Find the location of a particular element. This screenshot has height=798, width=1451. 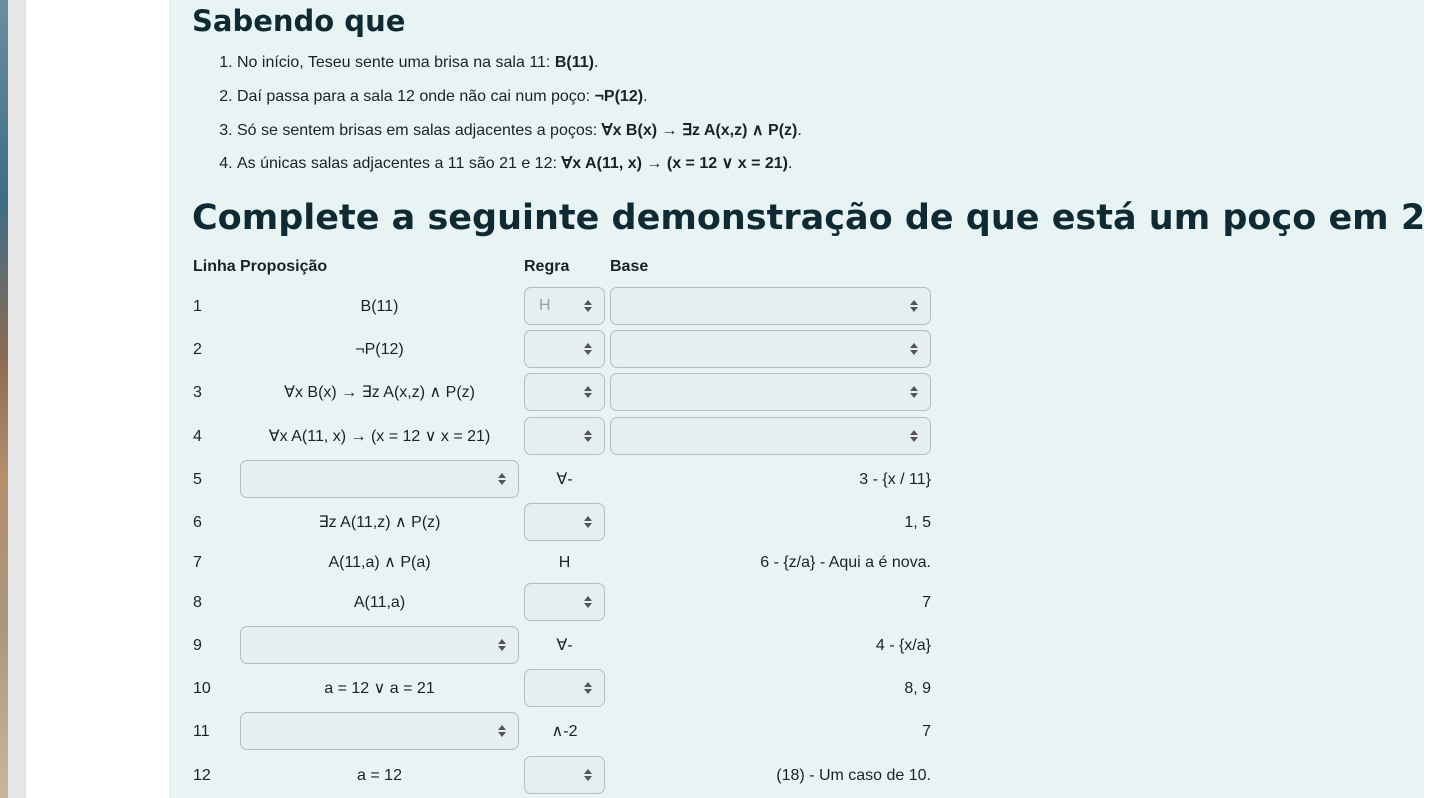

right-margin is located at coordinates (1437, 399).